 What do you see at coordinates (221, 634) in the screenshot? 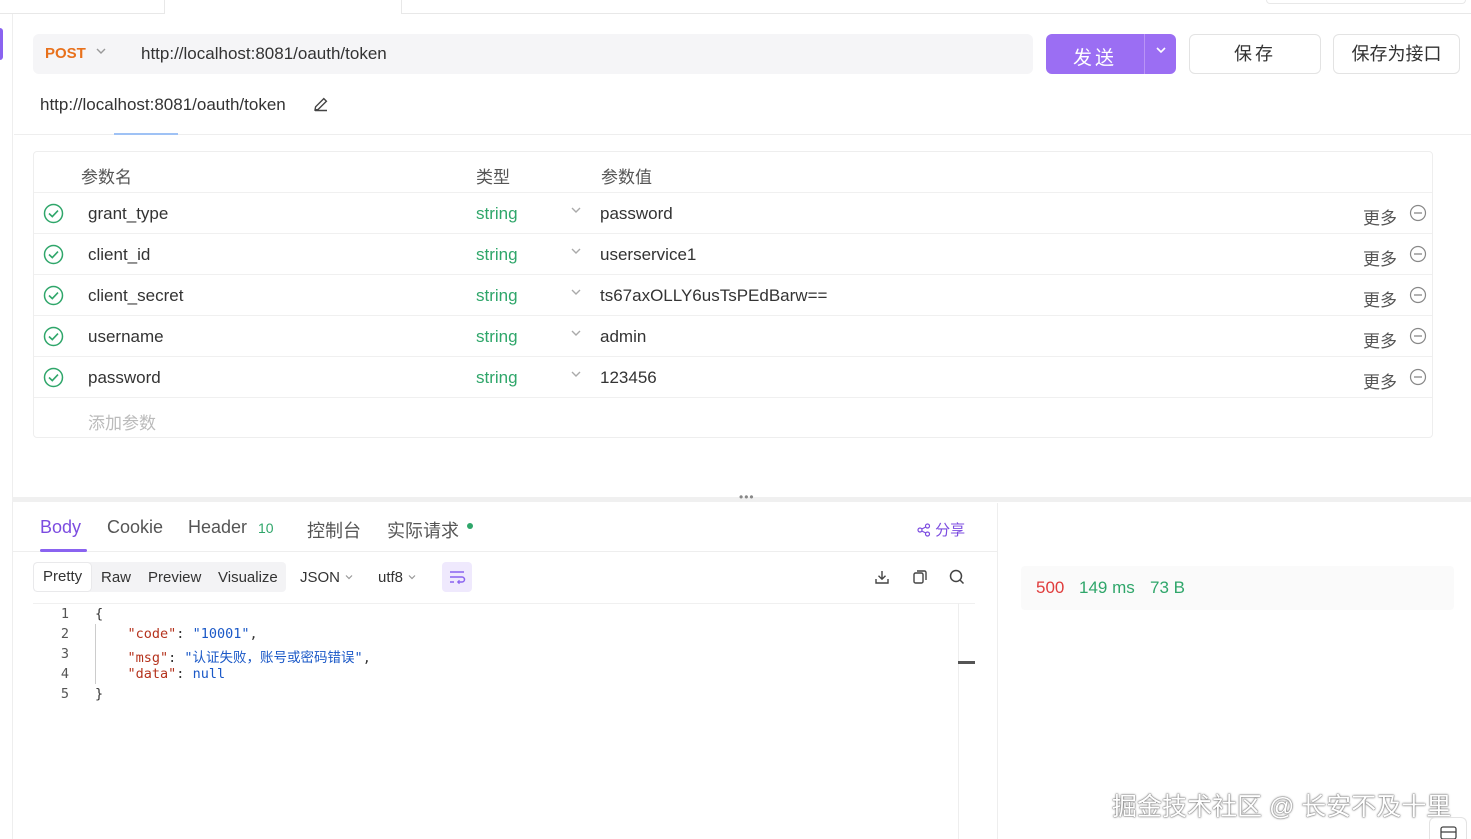
I see `json-value: "10001"` at bounding box center [221, 634].